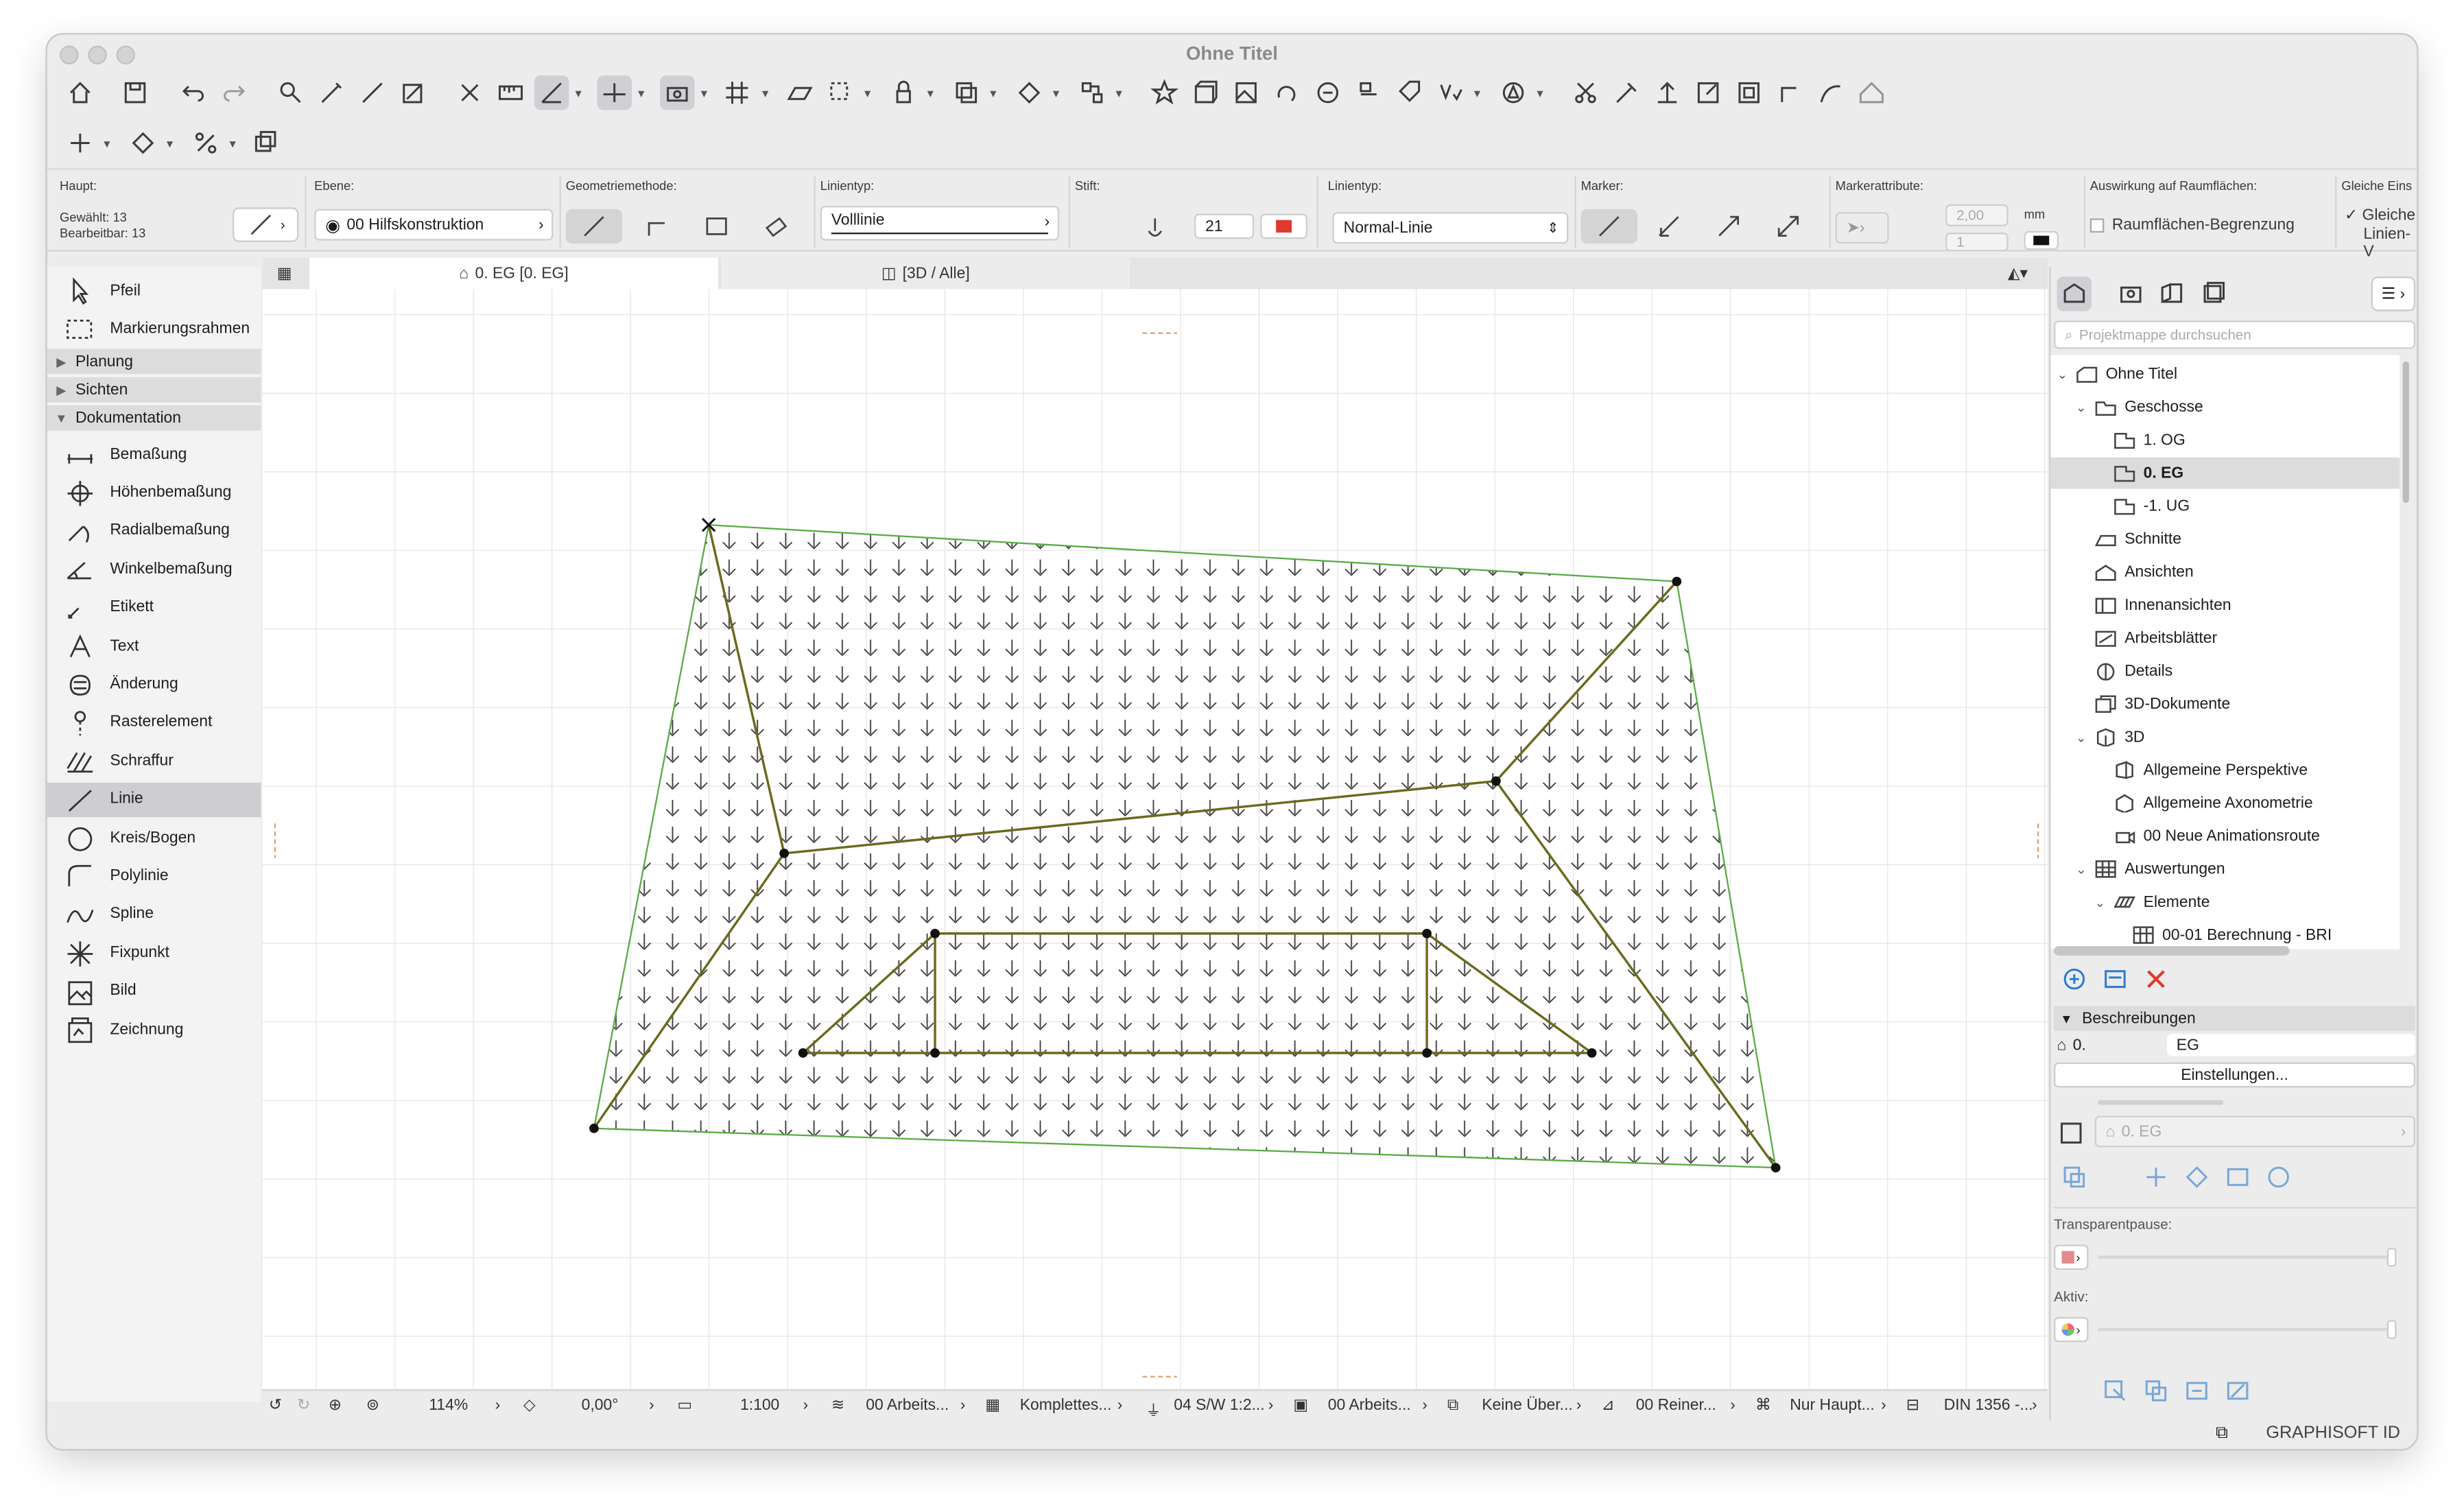  Describe the element at coordinates (1977, 215) in the screenshot. I see `marker-size-input: 2,00` at that location.